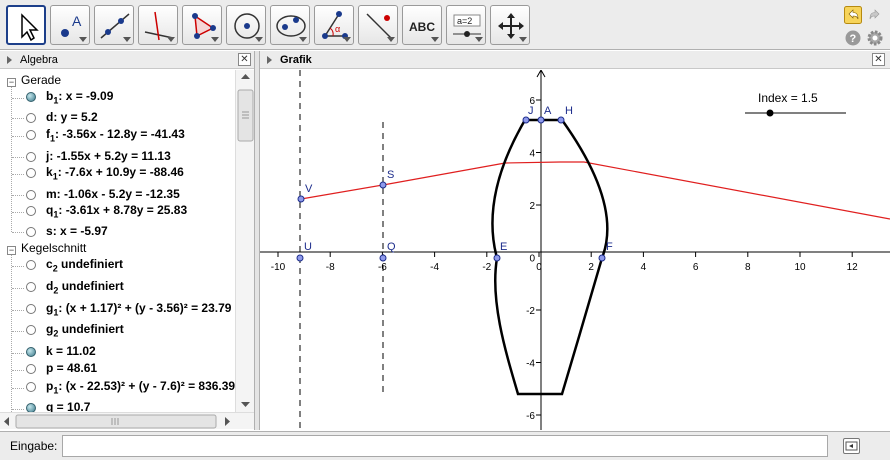 The image size is (890, 460). I want to click on algebra-vertical-scrollbar, so click(244, 241).